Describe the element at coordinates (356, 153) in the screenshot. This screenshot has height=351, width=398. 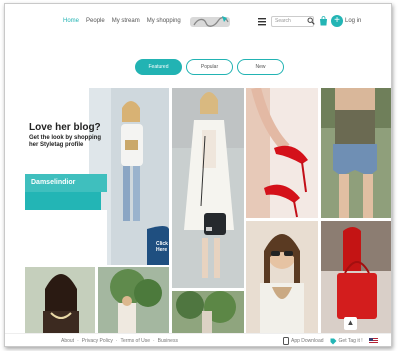
I see `photo-tile-denim-shorts` at that location.